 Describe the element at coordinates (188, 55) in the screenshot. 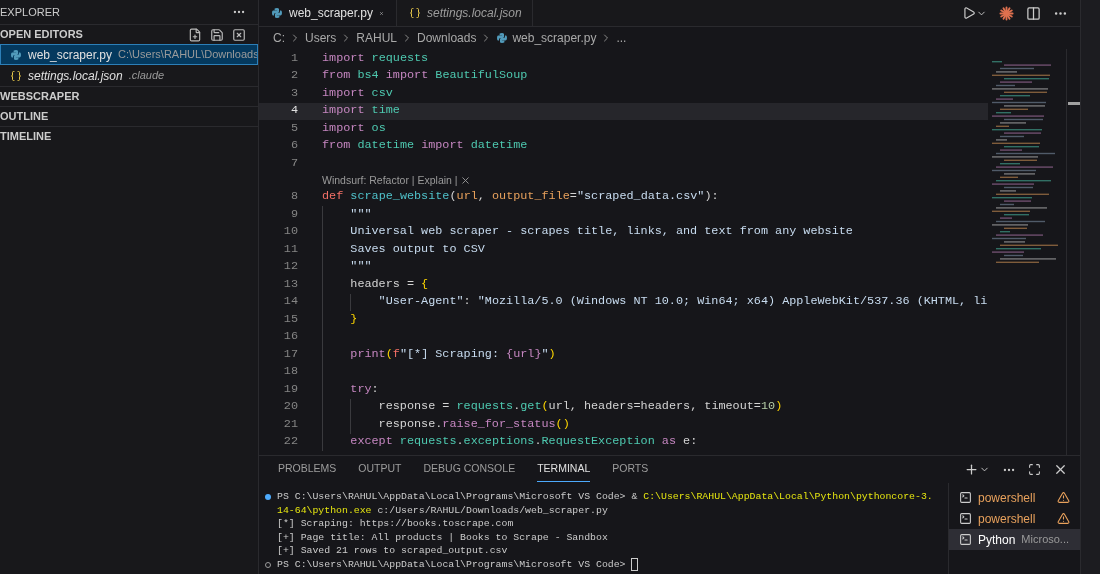

I see `file-path: C:\Users\RAHUL\Downloads` at that location.